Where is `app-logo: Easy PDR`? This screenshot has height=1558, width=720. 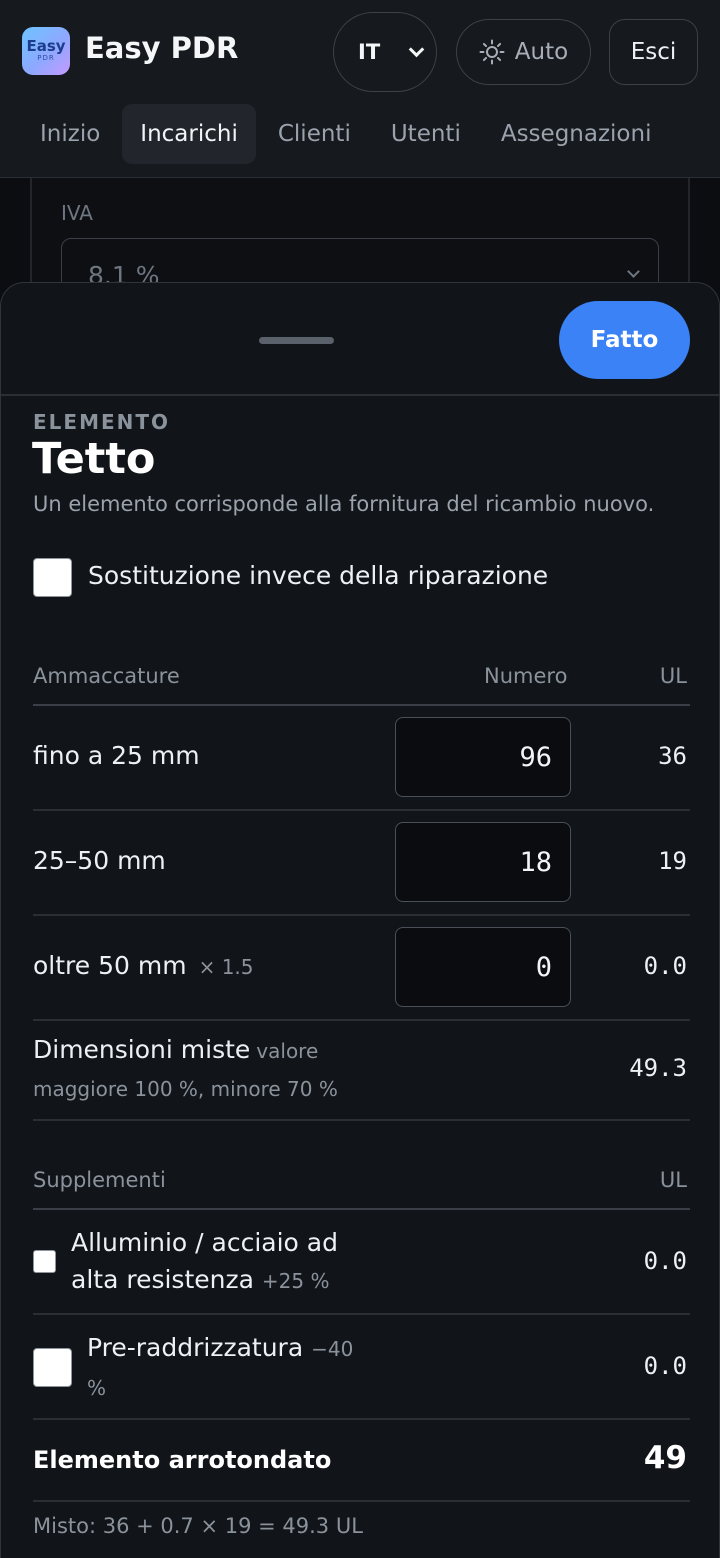
app-logo: Easy PDR is located at coordinates (46, 51).